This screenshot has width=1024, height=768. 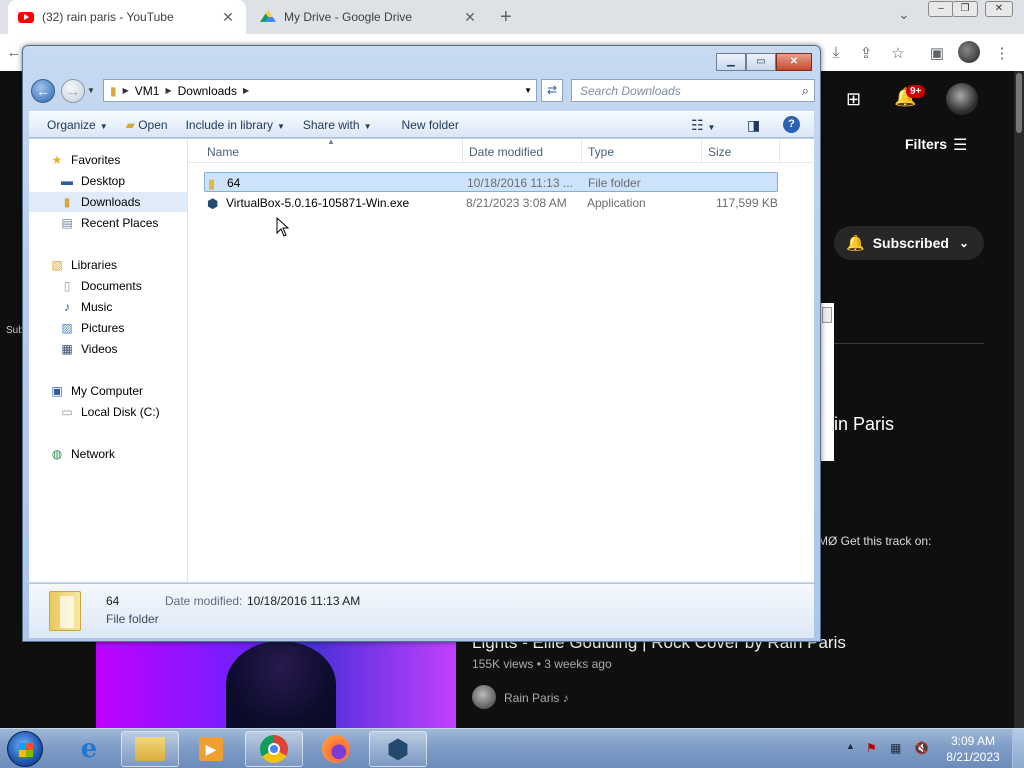 I want to click on start-button, so click(x=25, y=749).